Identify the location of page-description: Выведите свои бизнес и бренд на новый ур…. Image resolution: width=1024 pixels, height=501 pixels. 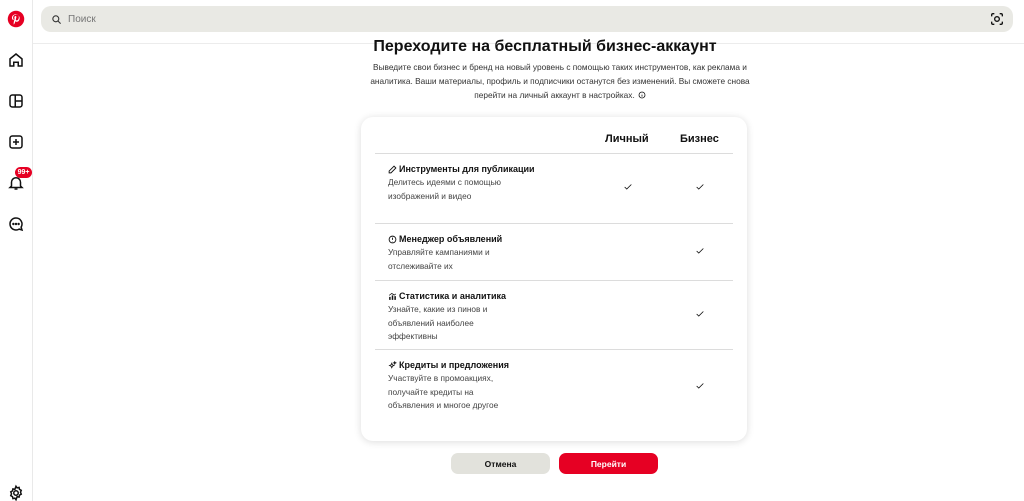
(560, 81).